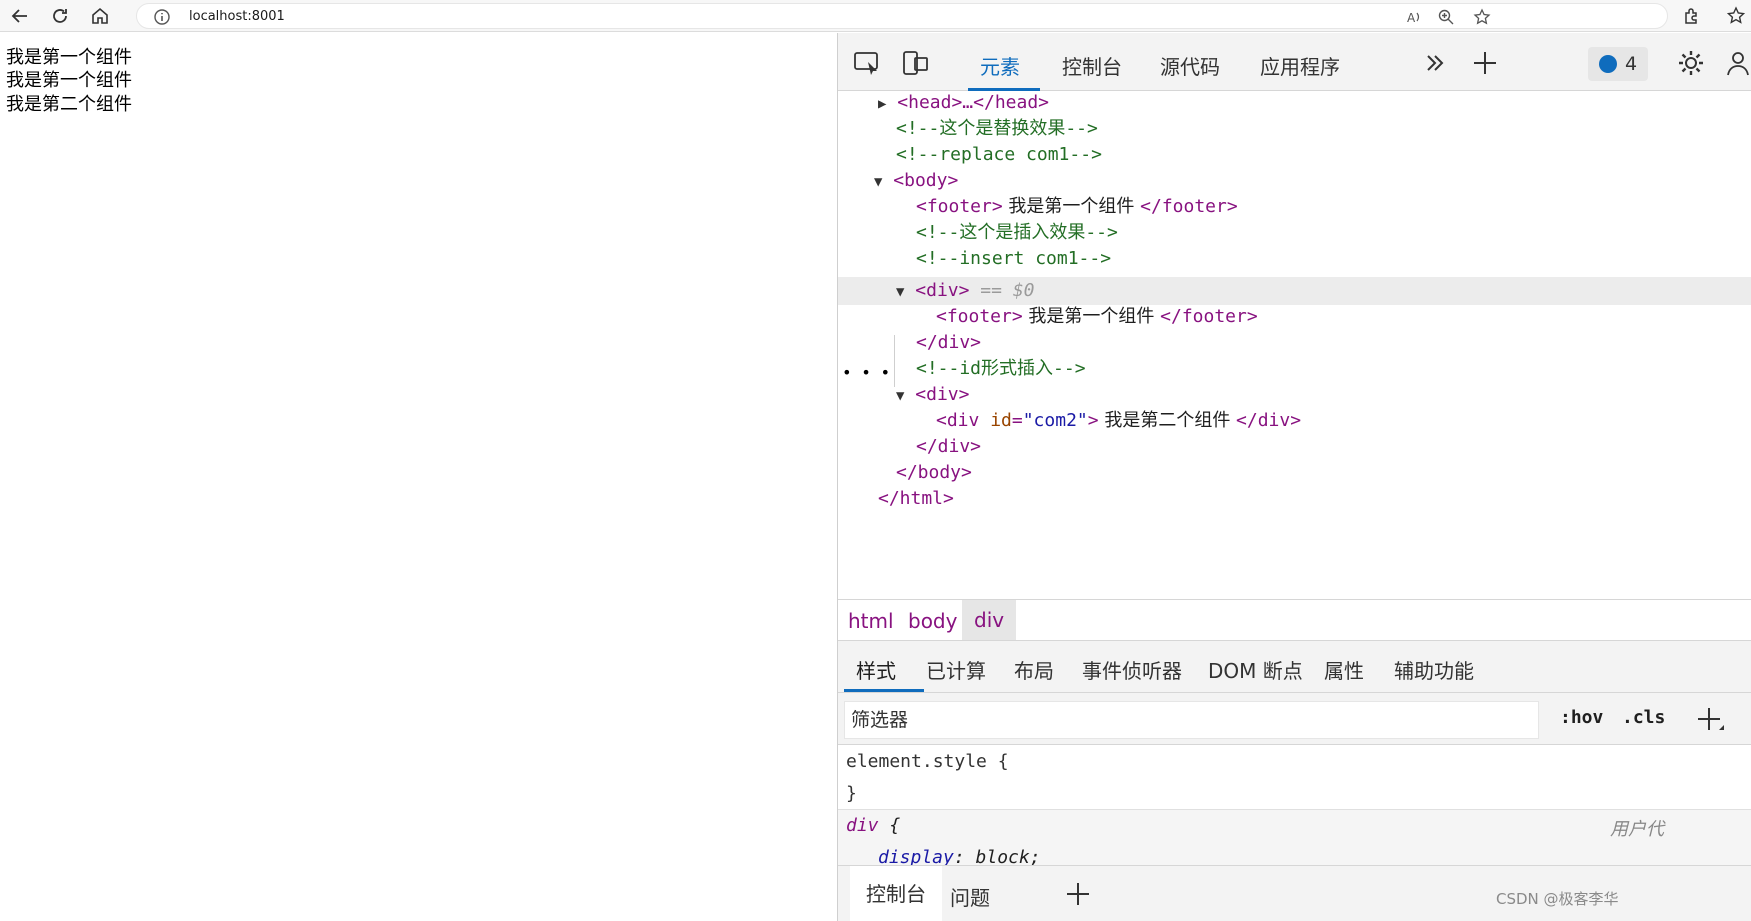 The height and width of the screenshot is (921, 1751). I want to click on element-style-selector: element.style {, so click(927, 761).